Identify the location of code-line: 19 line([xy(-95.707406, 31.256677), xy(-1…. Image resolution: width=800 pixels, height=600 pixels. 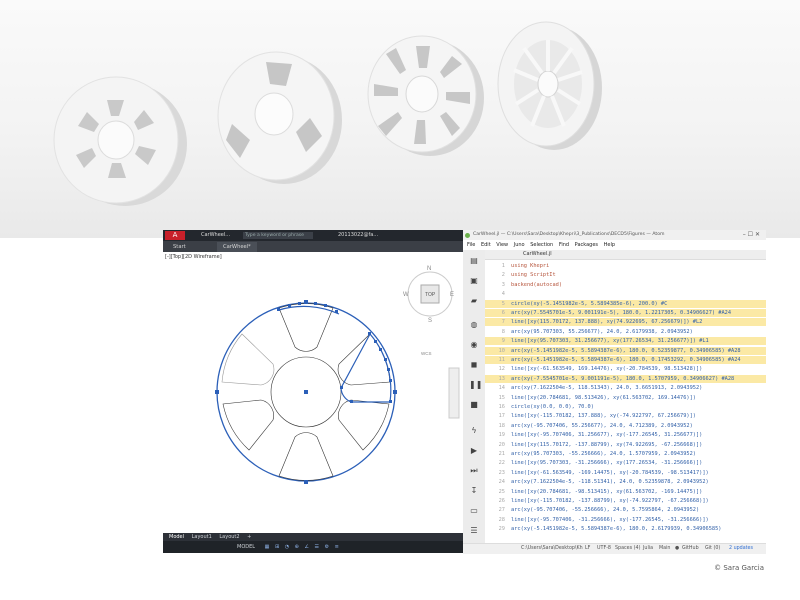
(625, 435).